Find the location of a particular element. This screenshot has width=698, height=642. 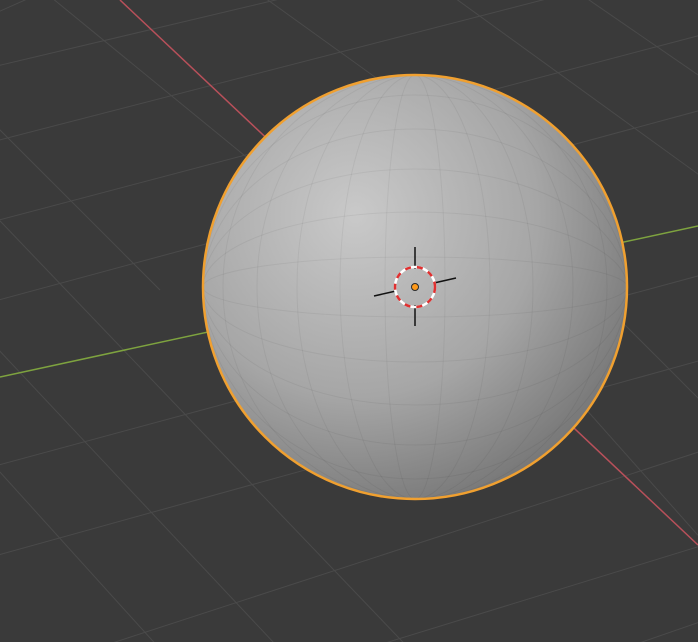

object-origin-dot is located at coordinates (415, 287).